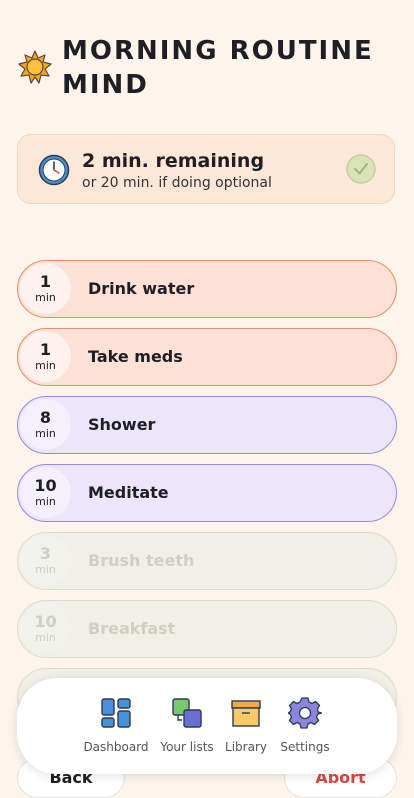 The width and height of the screenshot is (414, 798). Describe the element at coordinates (45, 424) in the screenshot. I see `duration-badge: 8 min` at that location.